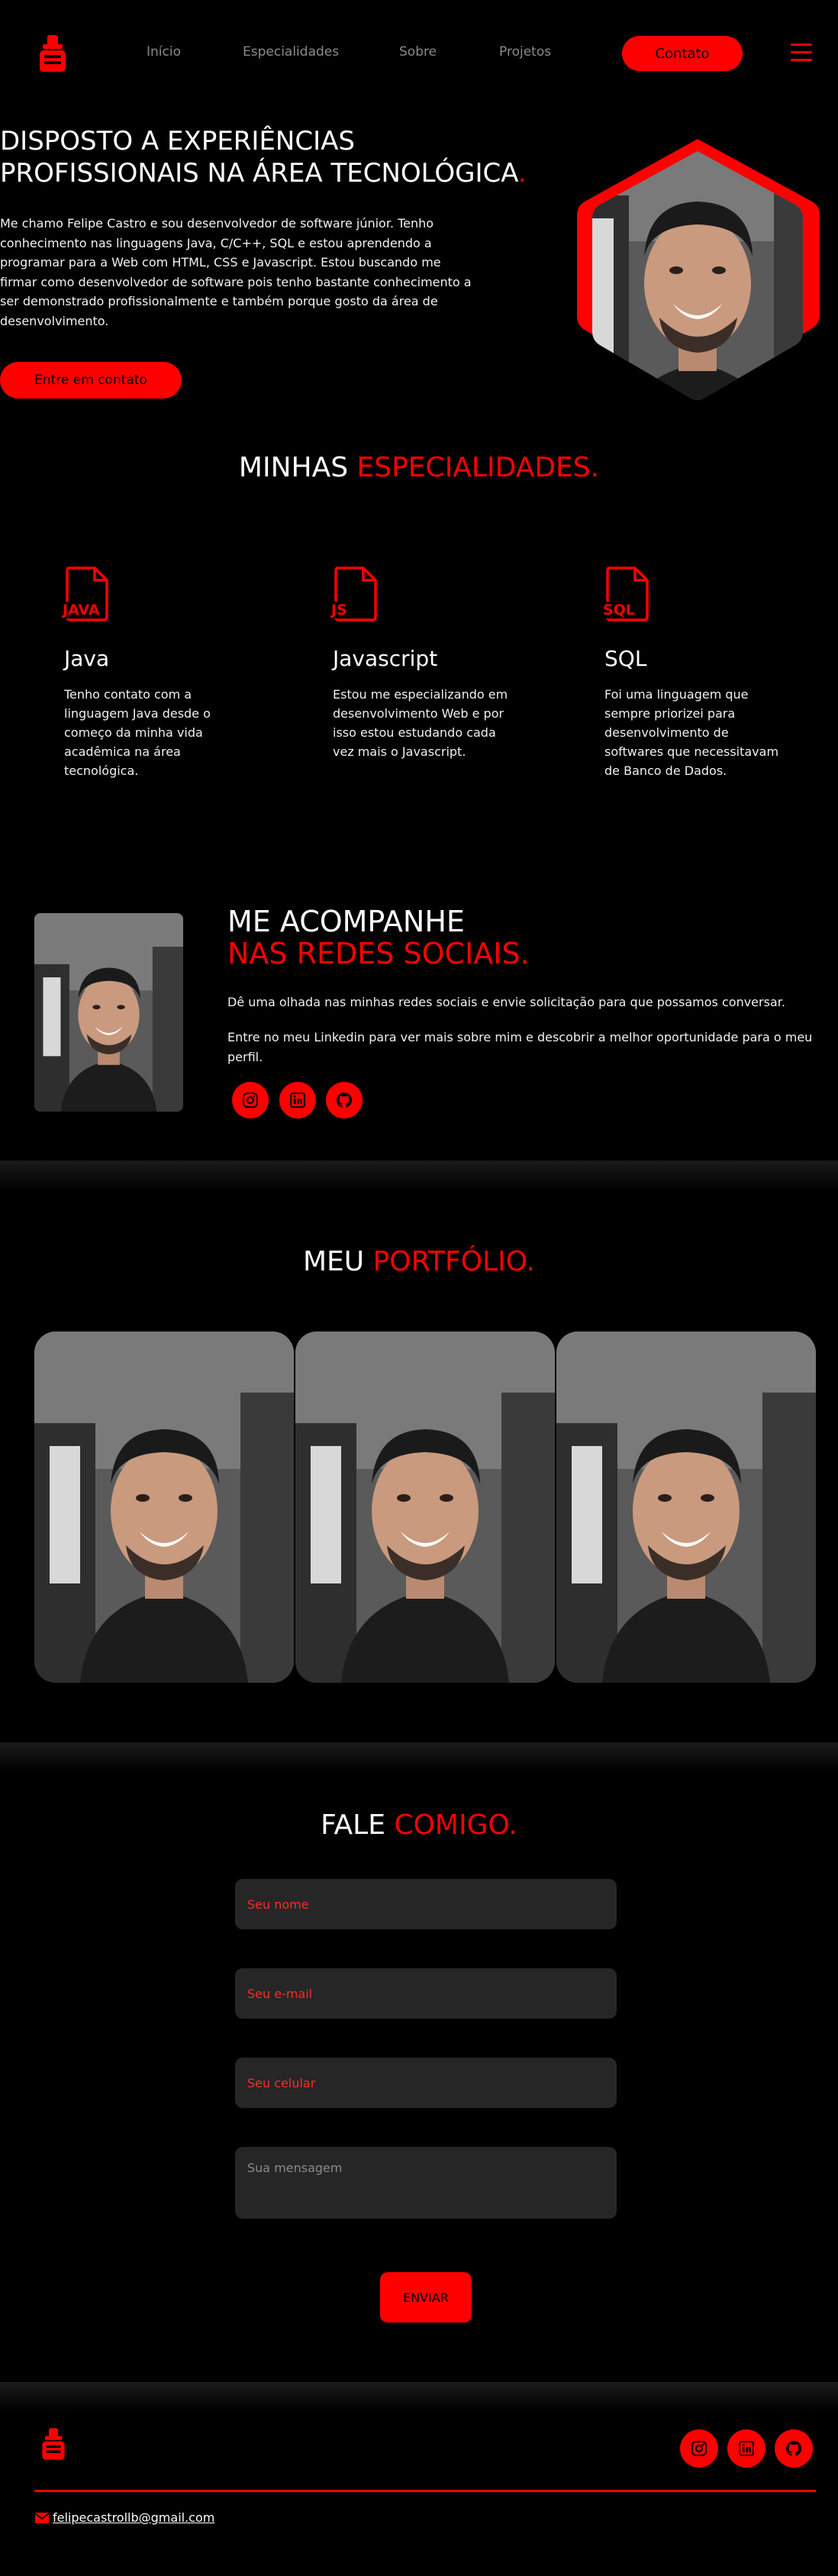 The width and height of the screenshot is (838, 2576). I want to click on specialty-name: SQL, so click(625, 658).